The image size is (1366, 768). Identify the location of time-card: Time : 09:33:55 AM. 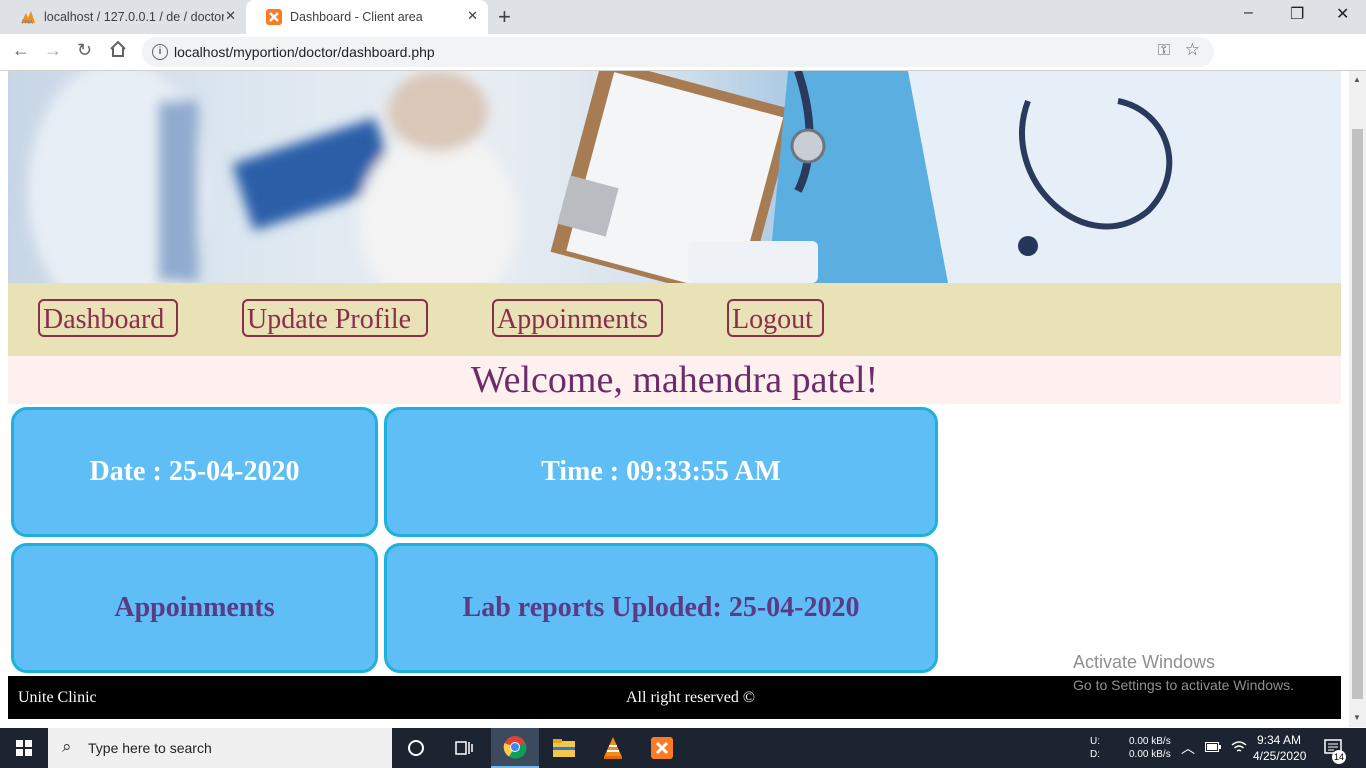
(661, 472).